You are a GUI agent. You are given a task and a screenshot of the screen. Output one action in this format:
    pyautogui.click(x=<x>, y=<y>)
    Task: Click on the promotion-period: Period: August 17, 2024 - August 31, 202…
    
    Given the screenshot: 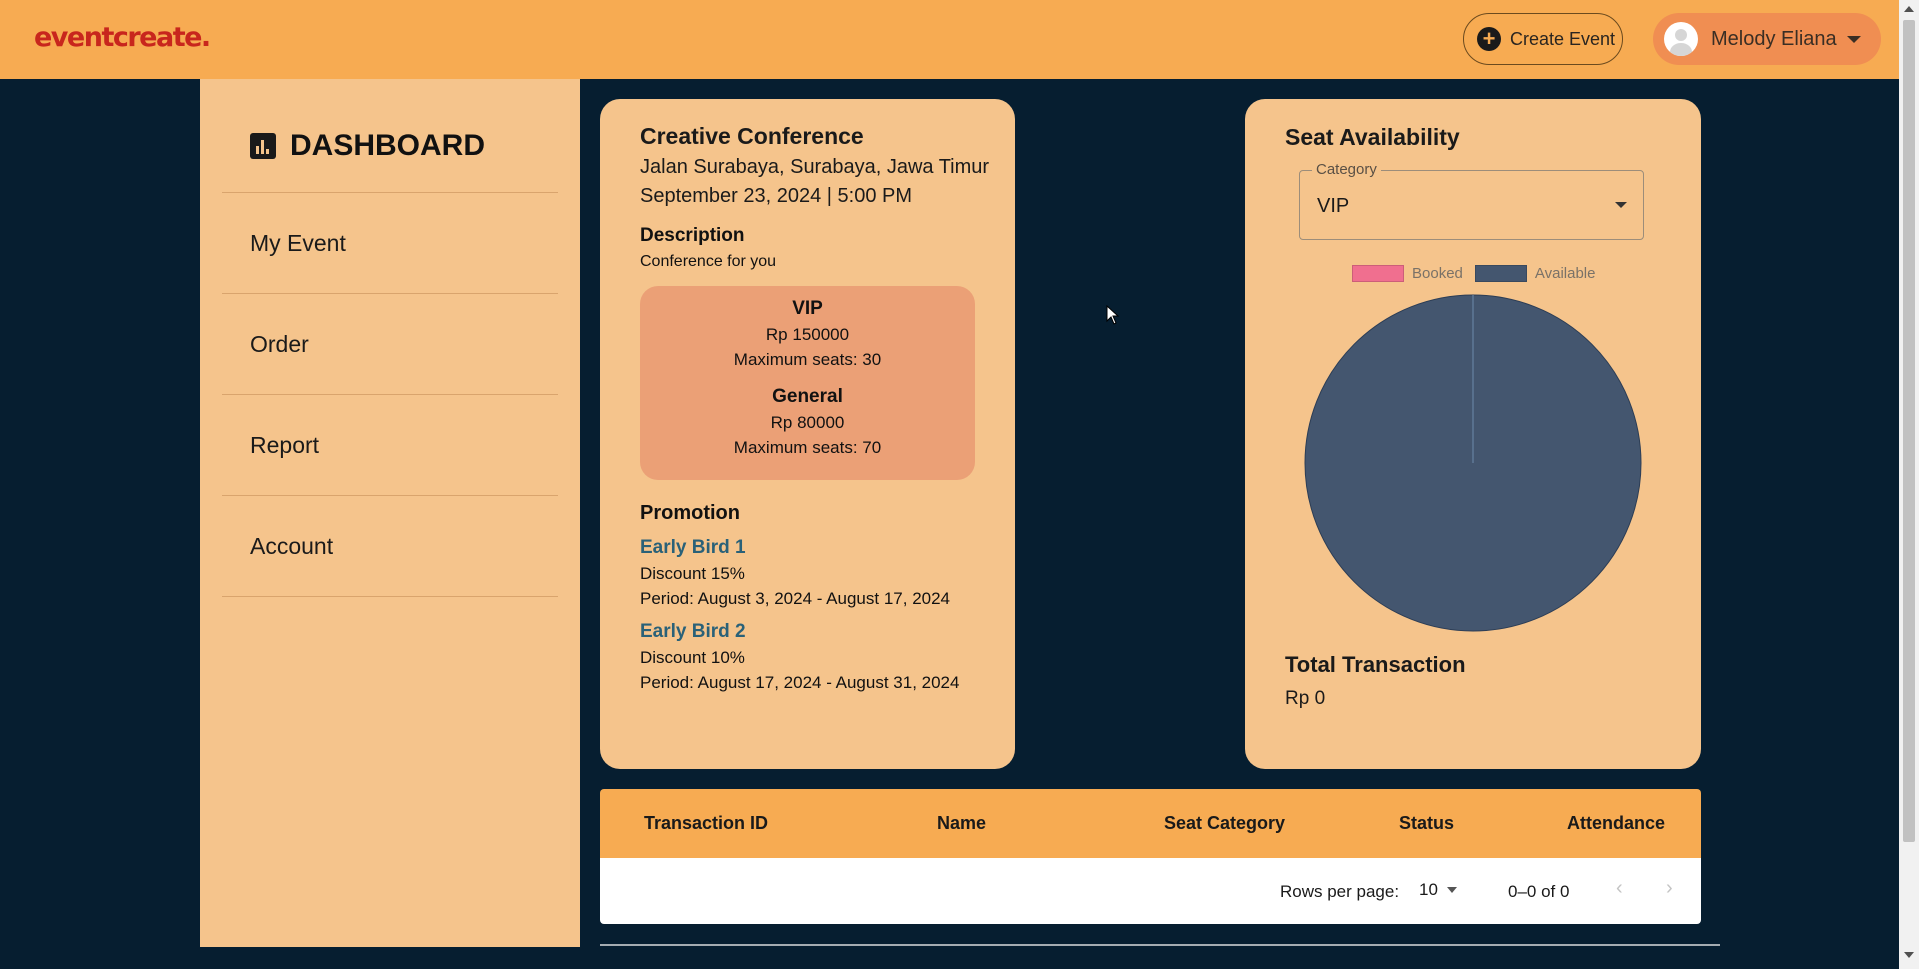 What is the action you would take?
    pyautogui.click(x=800, y=682)
    